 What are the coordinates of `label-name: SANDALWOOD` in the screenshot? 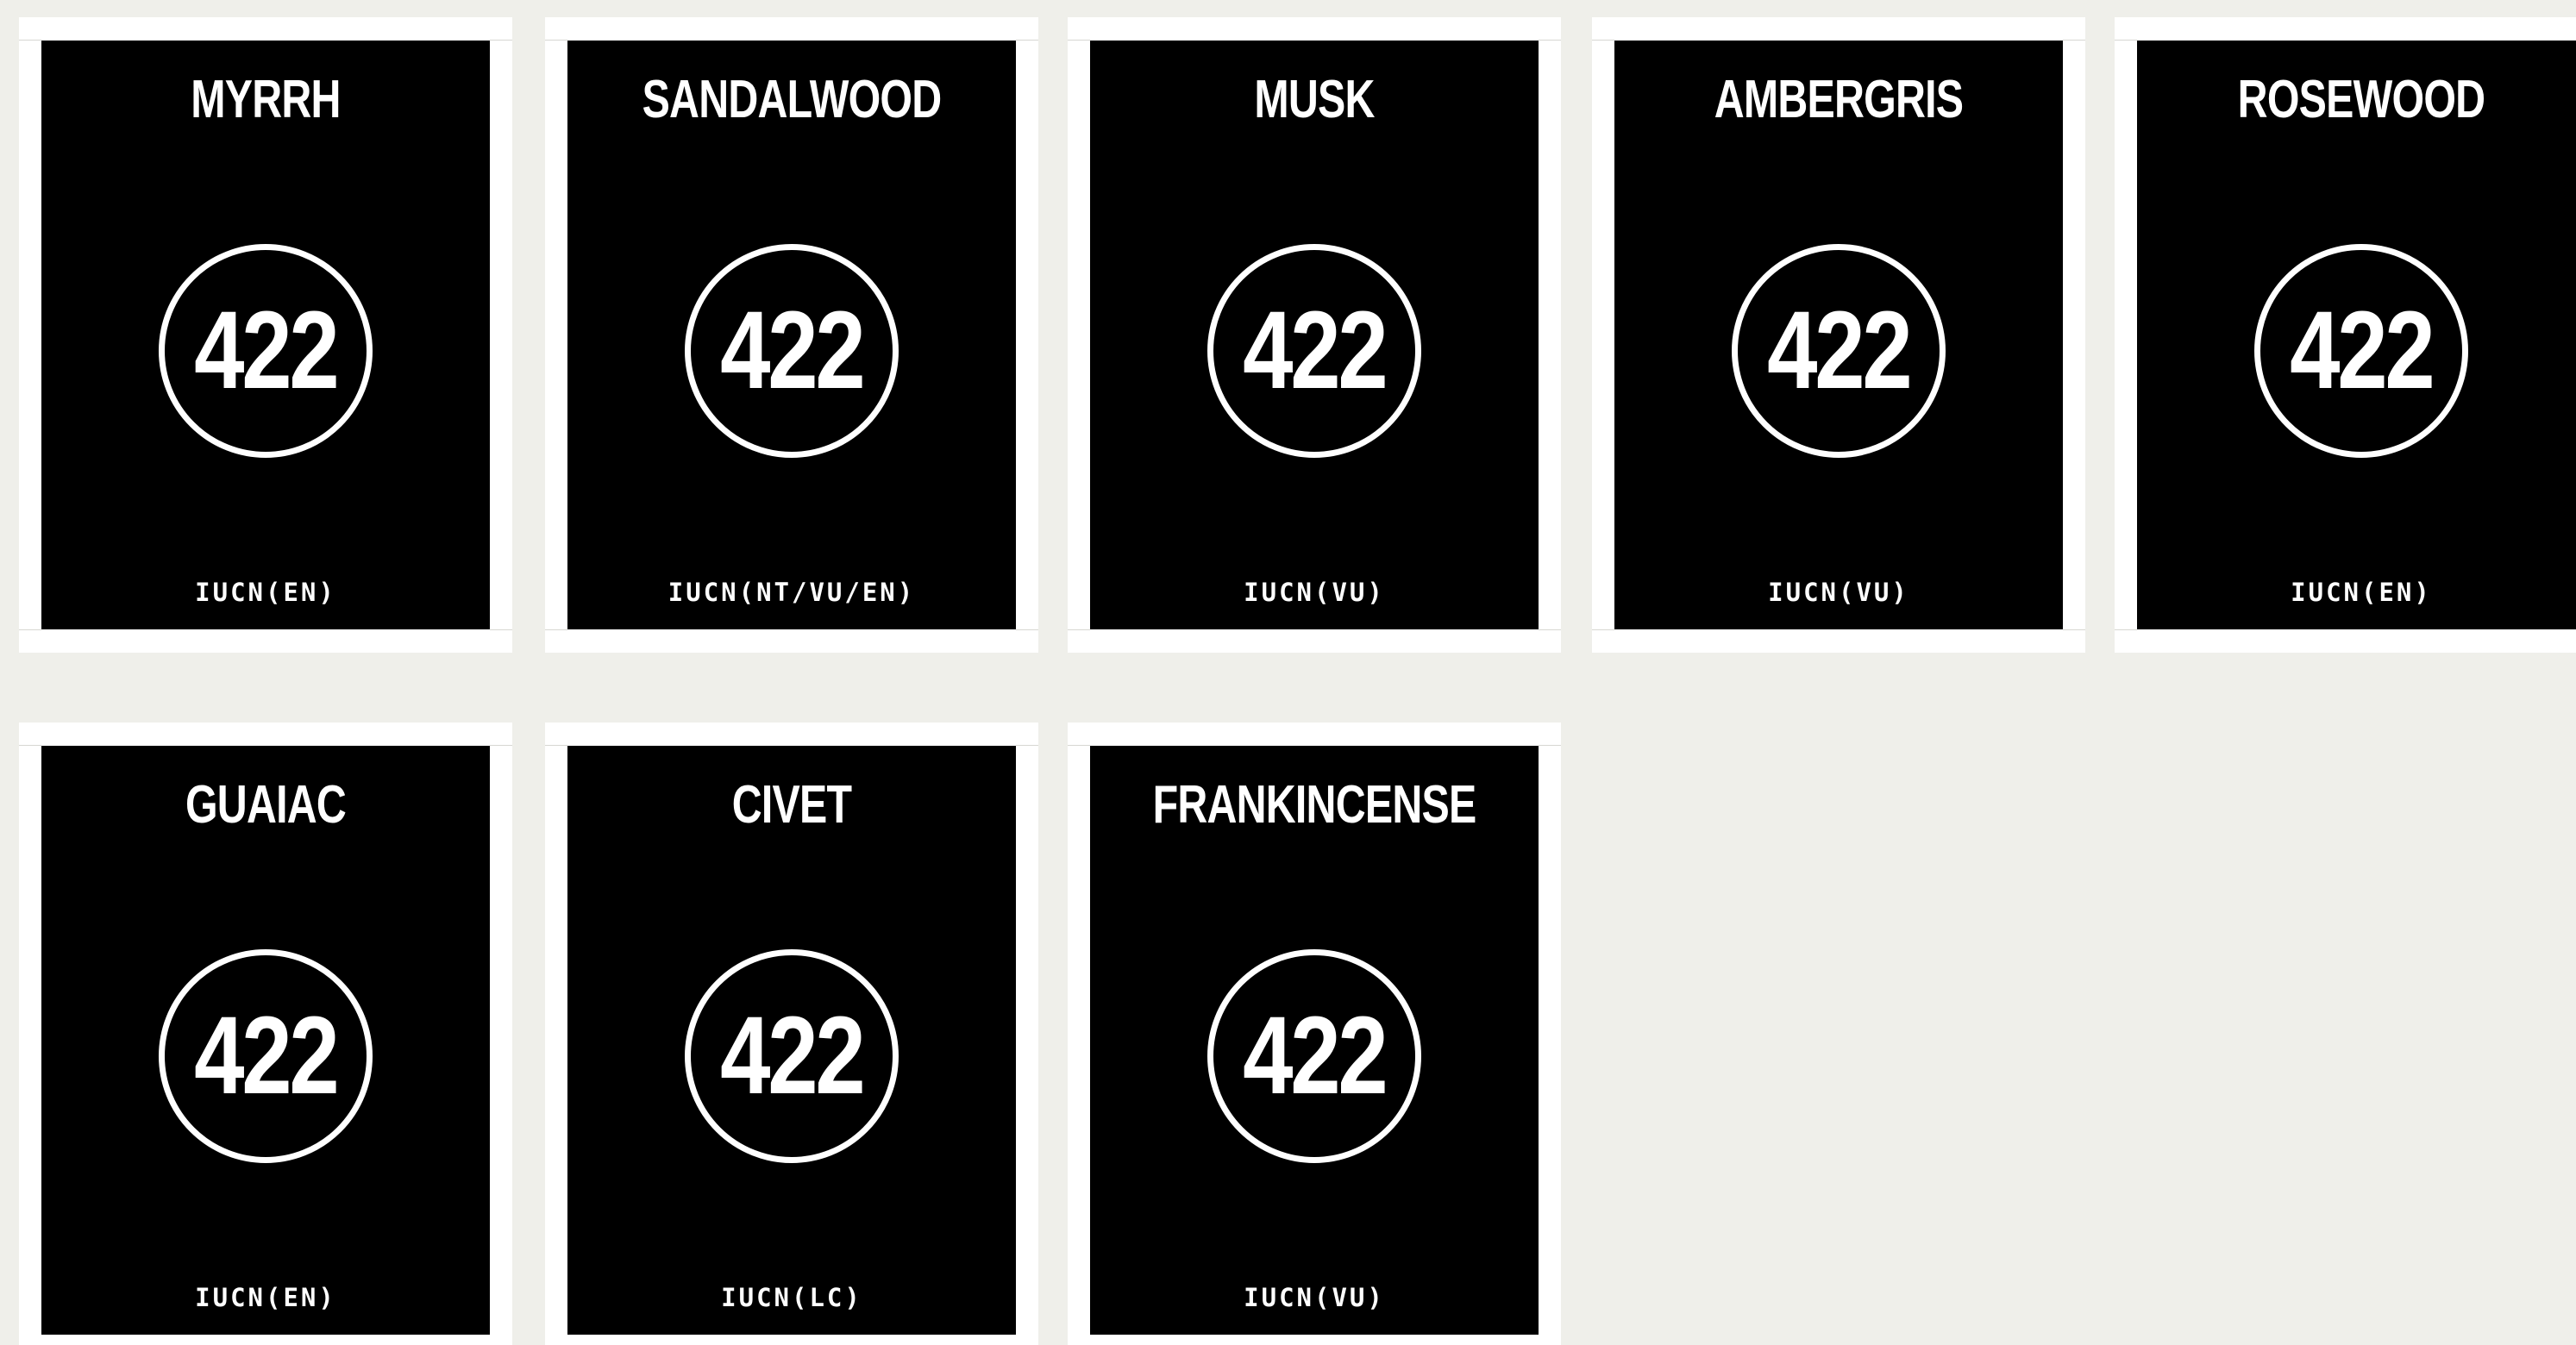 It's located at (792, 99).